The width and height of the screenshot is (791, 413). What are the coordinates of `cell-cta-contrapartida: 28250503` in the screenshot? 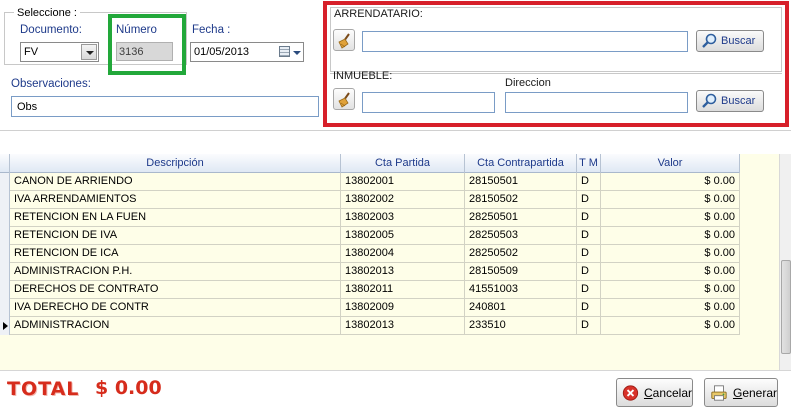 It's located at (521, 236).